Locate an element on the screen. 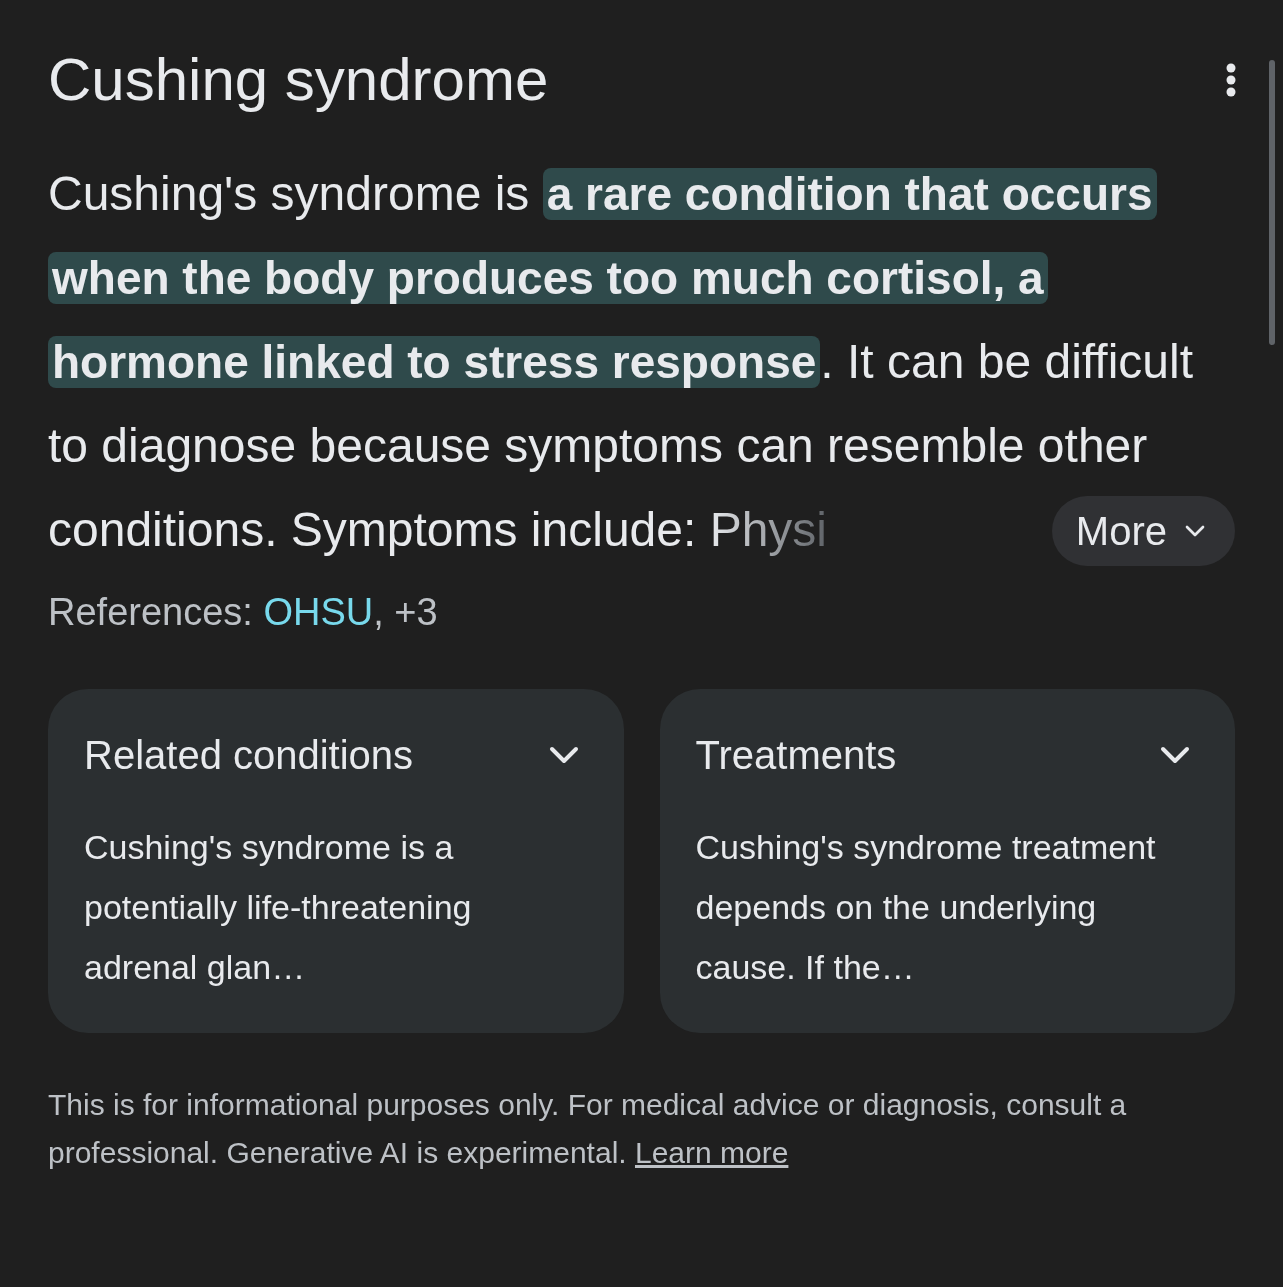 The width and height of the screenshot is (1283, 1287). more-button: More is located at coordinates (1143, 531).